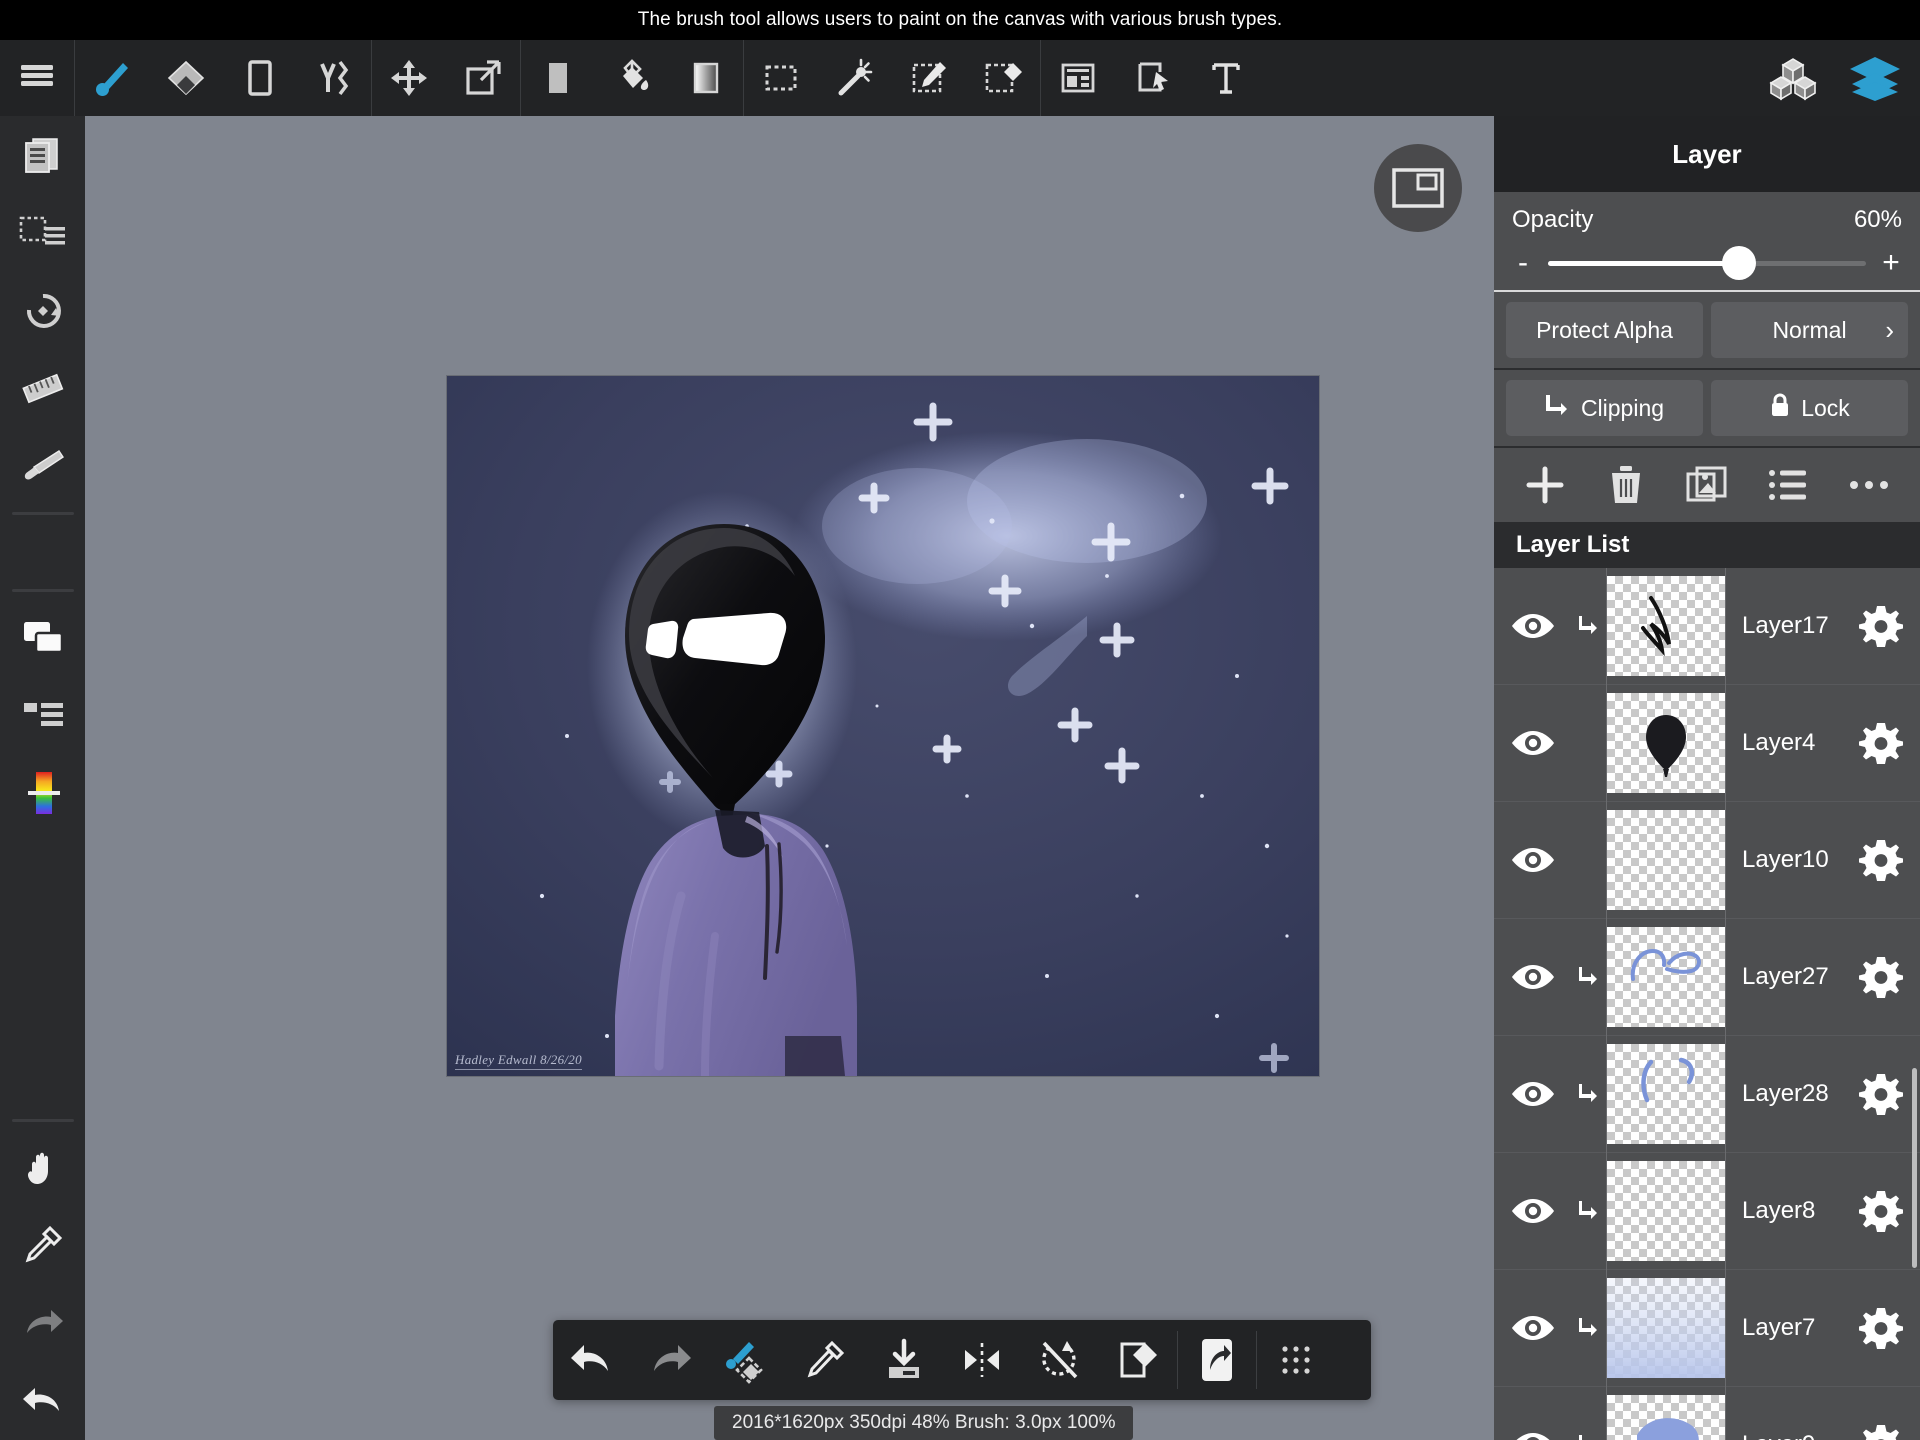  What do you see at coordinates (42, 467) in the screenshot?
I see `sidebar-brush-control-icon` at bounding box center [42, 467].